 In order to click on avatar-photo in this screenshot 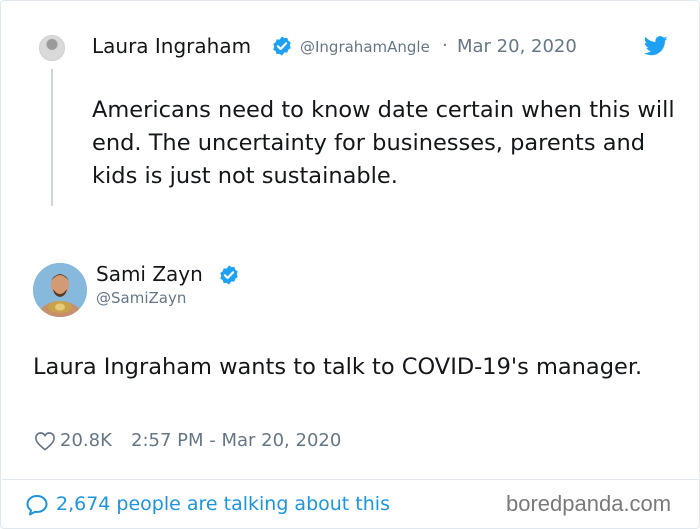, I will do `click(60, 290)`.